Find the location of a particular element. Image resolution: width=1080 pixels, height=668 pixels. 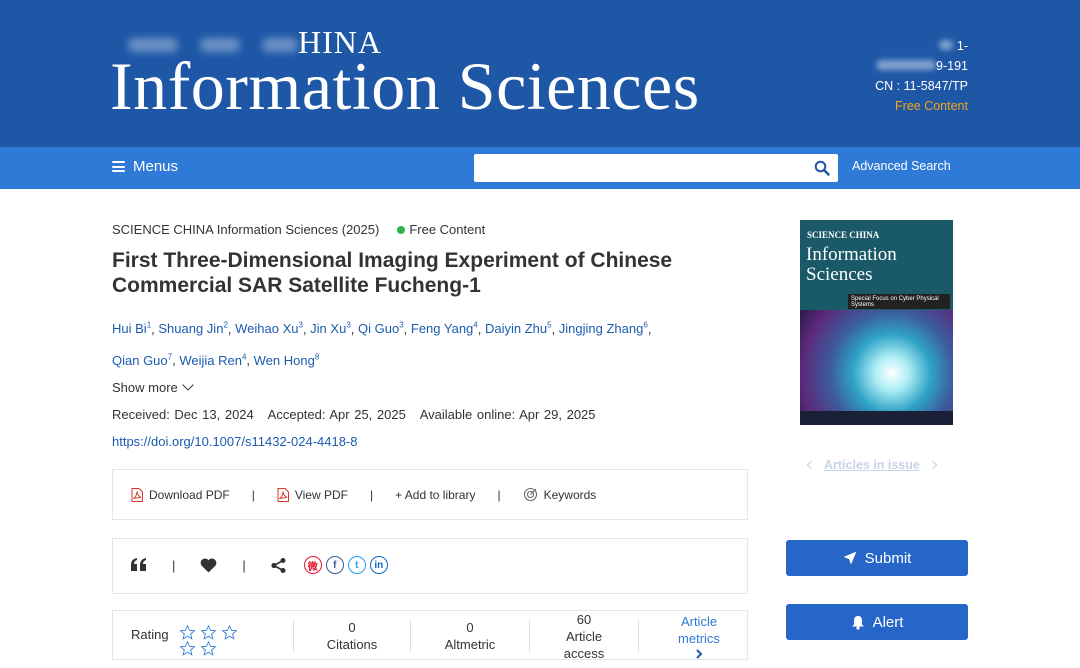

author-link: Wen Hong8 is located at coordinates (286, 360).